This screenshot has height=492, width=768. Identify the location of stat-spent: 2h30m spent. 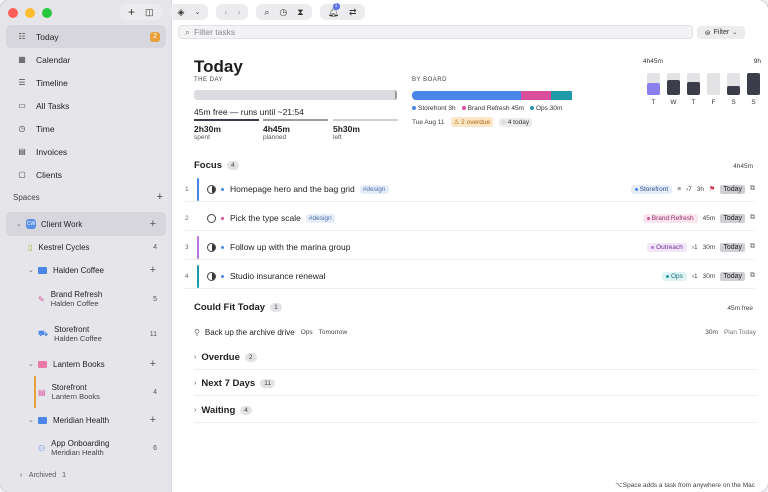
(226, 130).